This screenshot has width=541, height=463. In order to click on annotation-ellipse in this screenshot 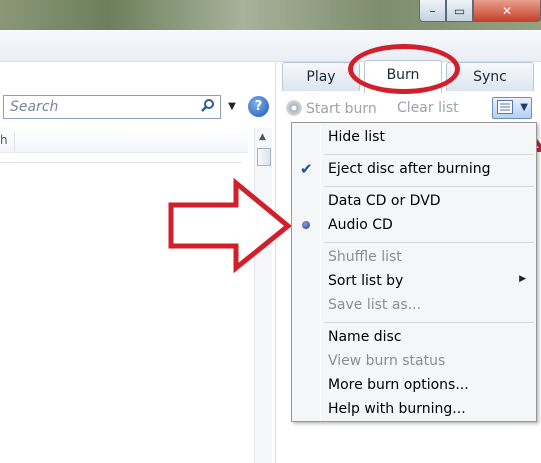, I will do `click(404, 69)`.